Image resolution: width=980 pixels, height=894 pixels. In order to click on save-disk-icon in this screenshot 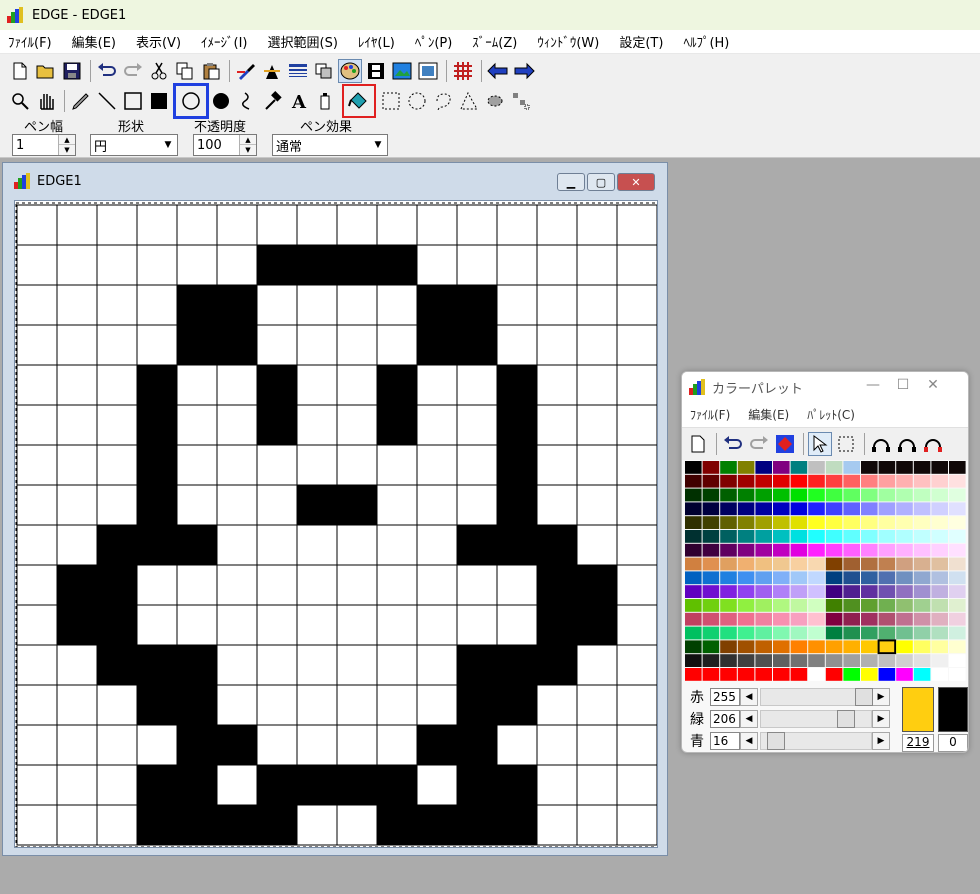, I will do `click(72, 71)`.